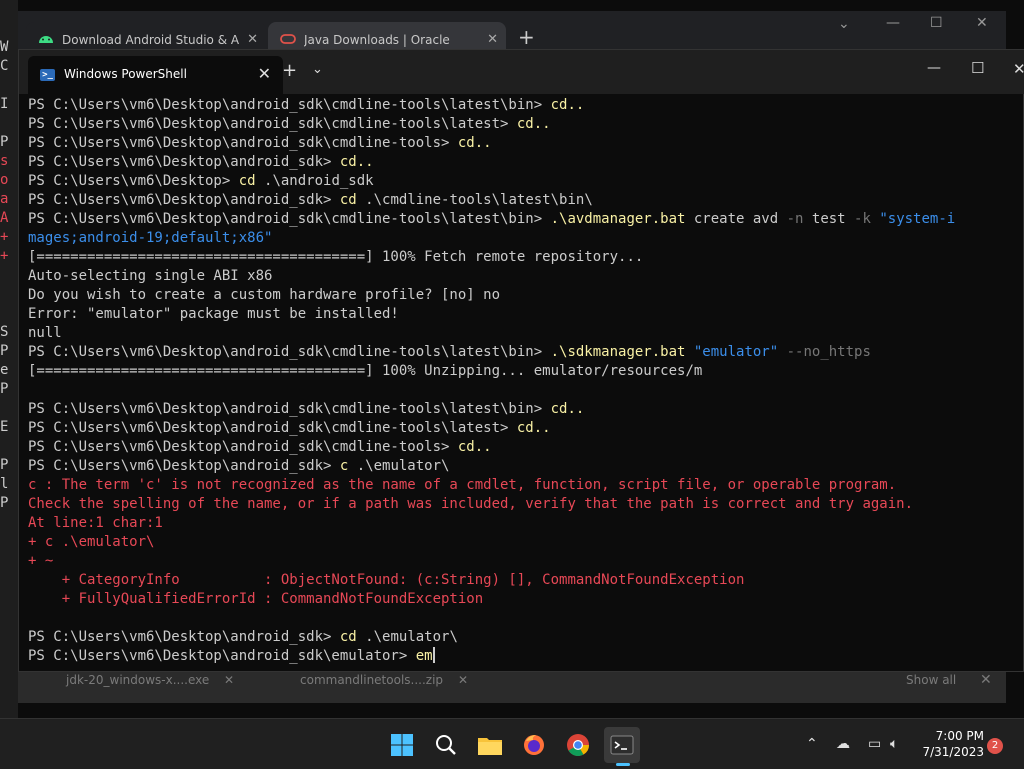 This screenshot has width=1024, height=769. What do you see at coordinates (348, 466) in the screenshot?
I see `console-segment: c` at bounding box center [348, 466].